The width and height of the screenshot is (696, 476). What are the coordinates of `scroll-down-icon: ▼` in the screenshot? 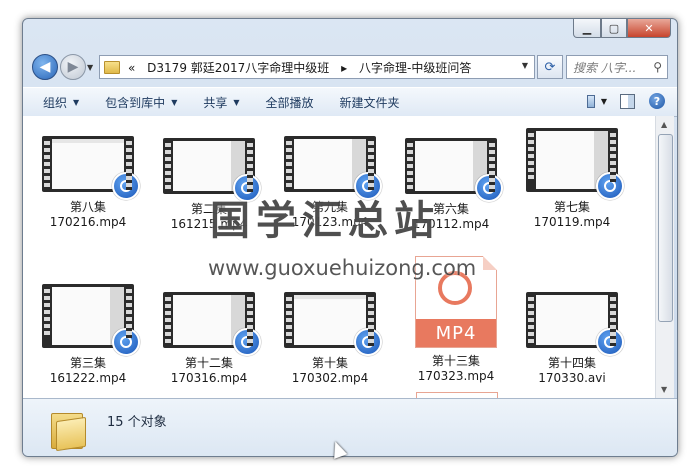 It's located at (664, 389).